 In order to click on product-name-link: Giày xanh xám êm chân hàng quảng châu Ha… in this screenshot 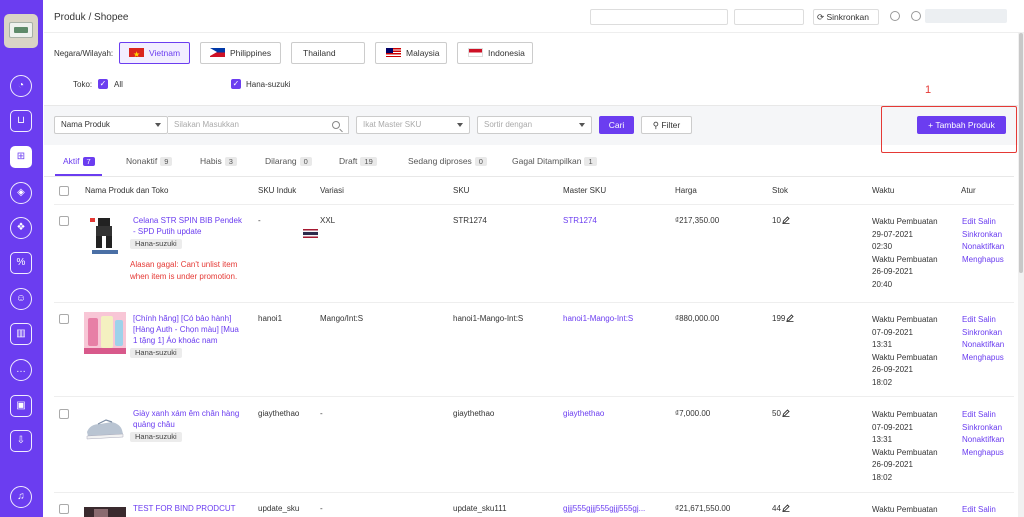, I will do `click(187, 425)`.